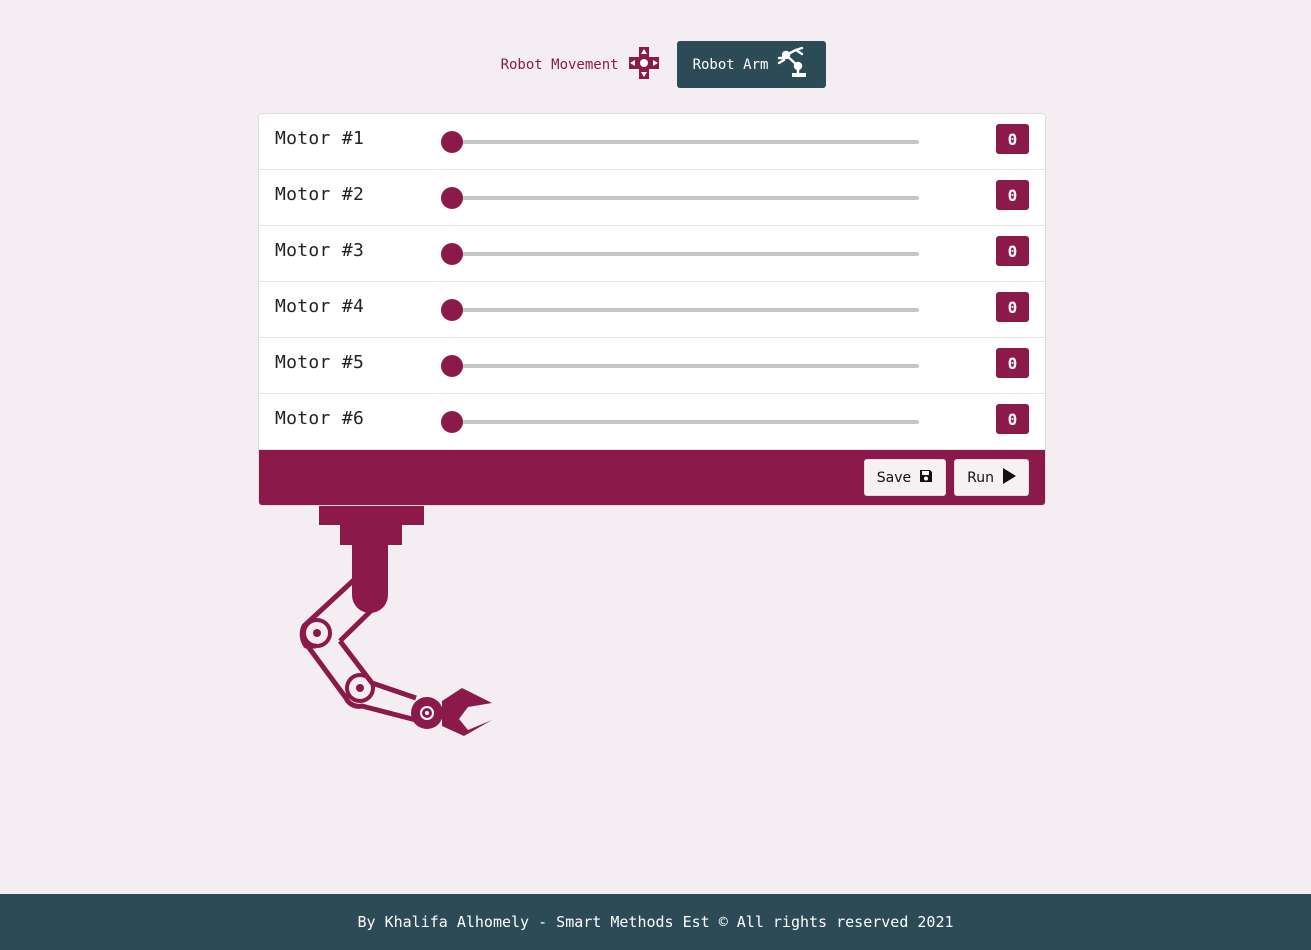 This screenshot has width=1311, height=950. I want to click on motor-label: Motor #4, so click(320, 306).